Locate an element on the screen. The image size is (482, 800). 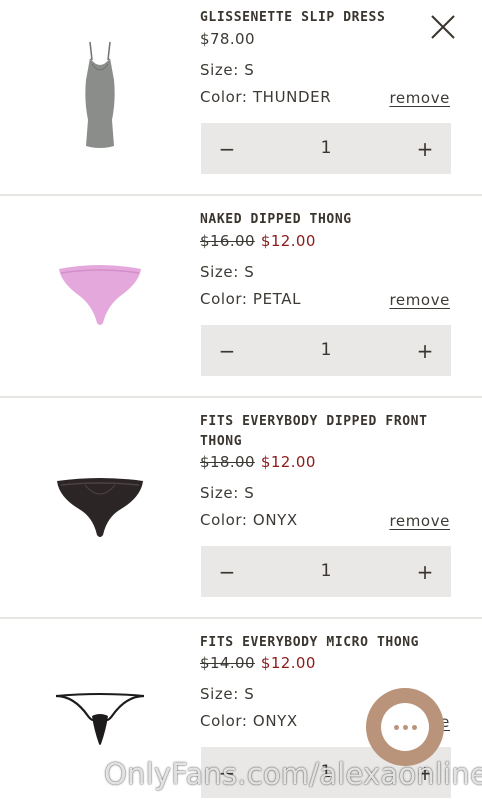
original-price: $18.00 is located at coordinates (227, 462).